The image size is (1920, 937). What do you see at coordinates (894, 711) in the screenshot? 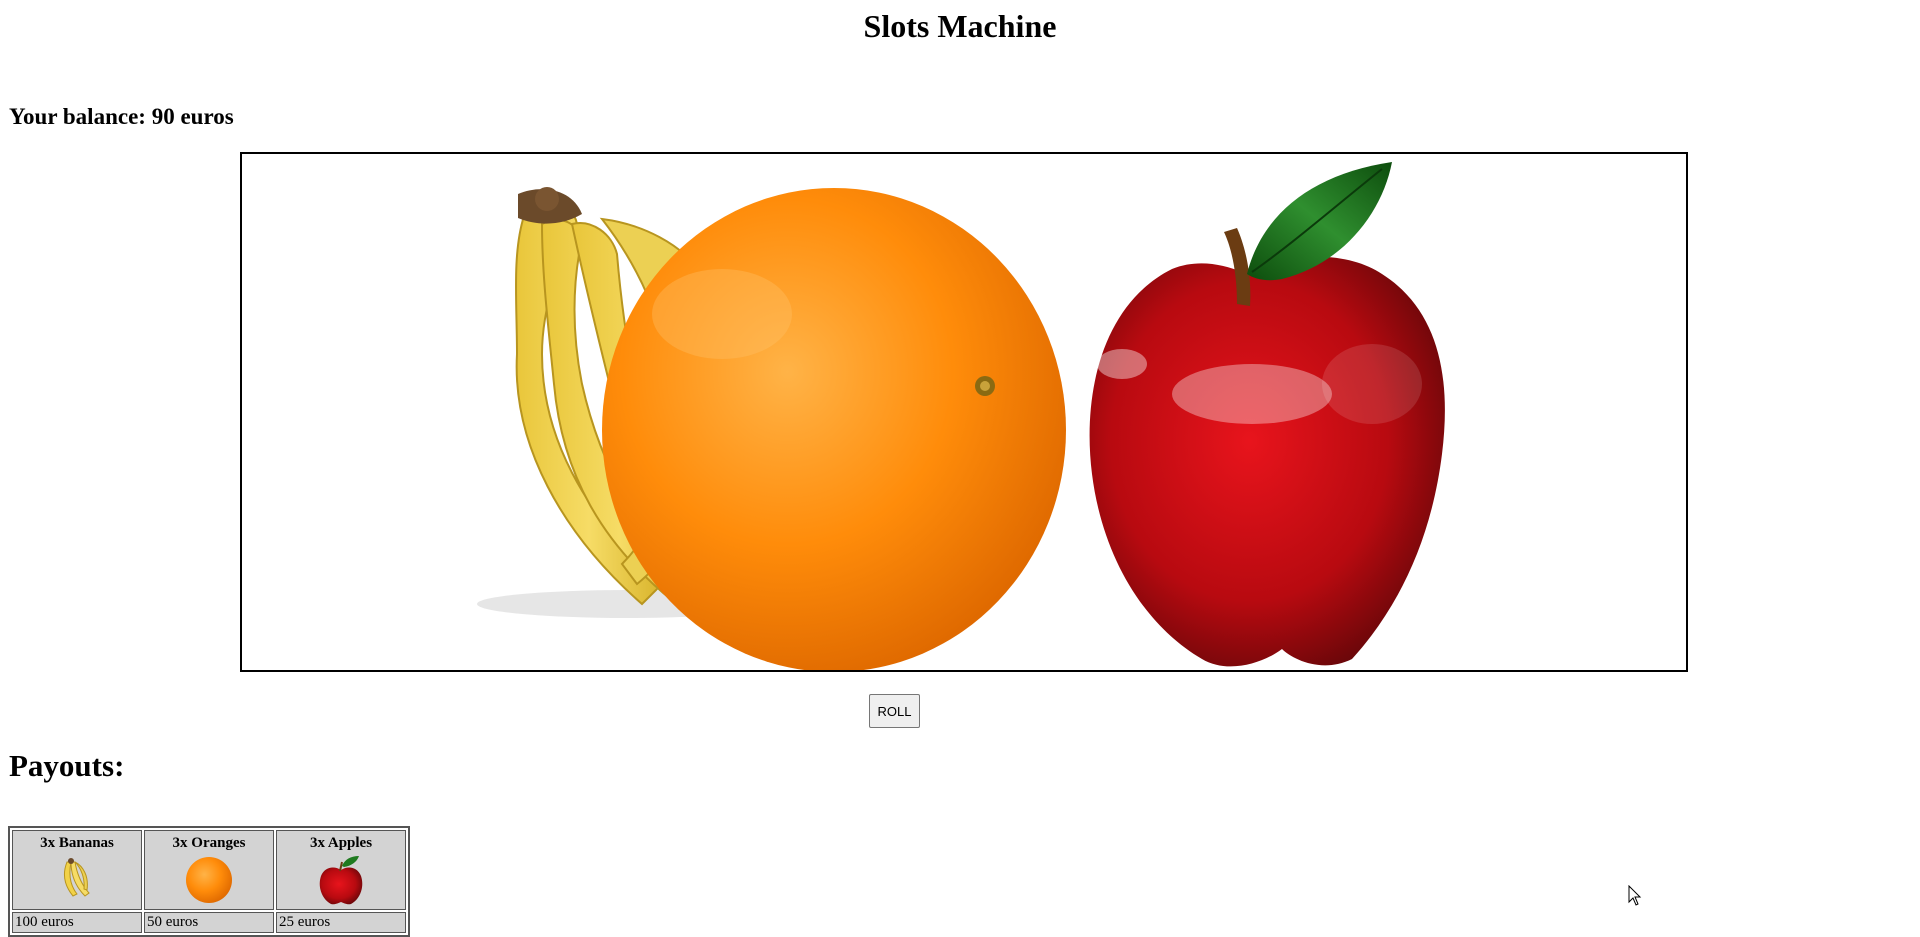
I see `roll-button: ROLL` at bounding box center [894, 711].